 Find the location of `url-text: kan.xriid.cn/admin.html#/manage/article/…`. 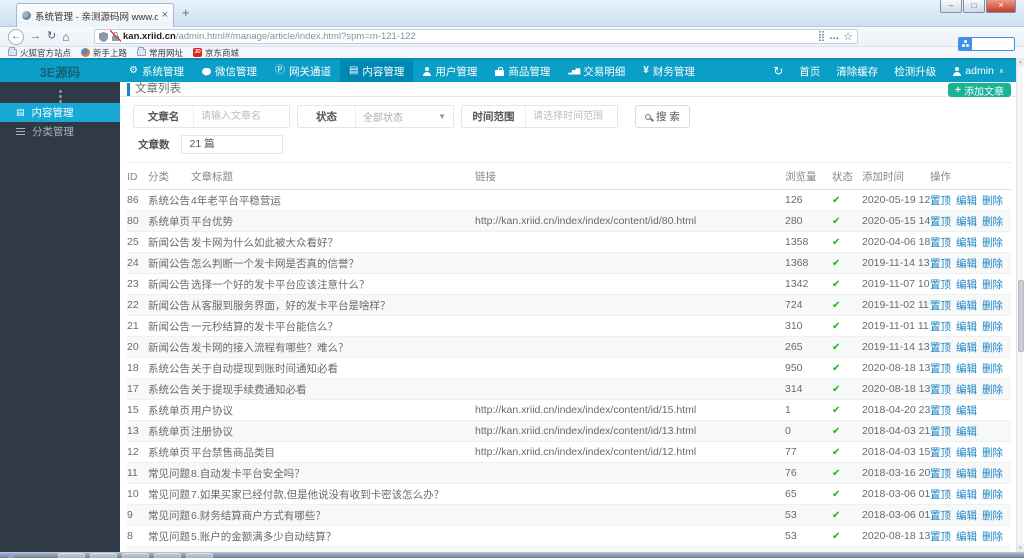

url-text: kan.xriid.cn/admin.html#/manage/article/… is located at coordinates (468, 36).